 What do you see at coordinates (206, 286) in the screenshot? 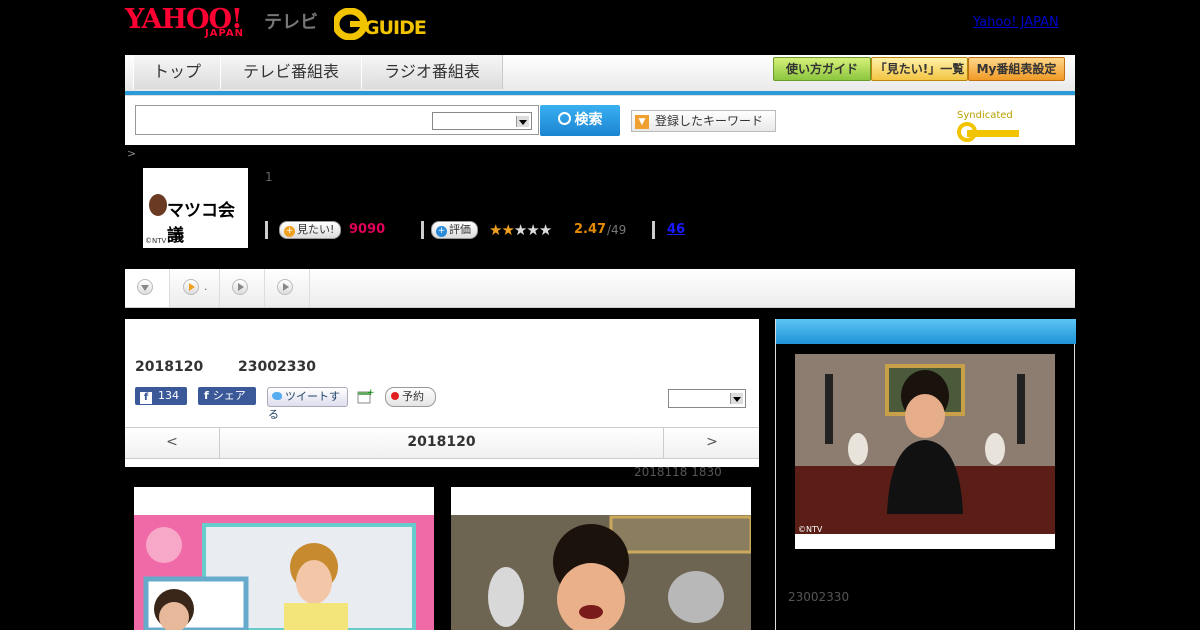
I see `tab-label: .` at bounding box center [206, 286].